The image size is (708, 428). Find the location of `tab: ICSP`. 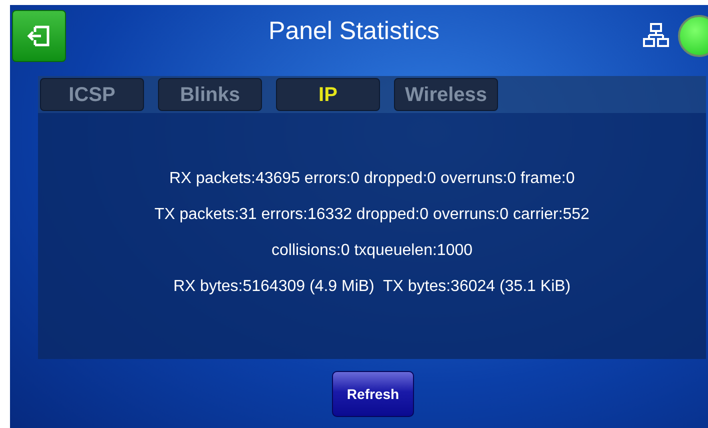

tab: ICSP is located at coordinates (92, 94).